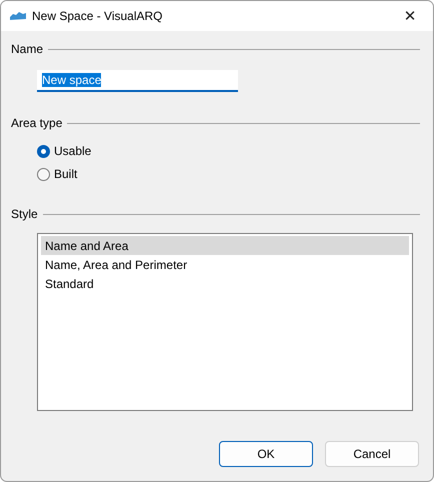  I want to click on dialog-button: Cancel, so click(372, 454).